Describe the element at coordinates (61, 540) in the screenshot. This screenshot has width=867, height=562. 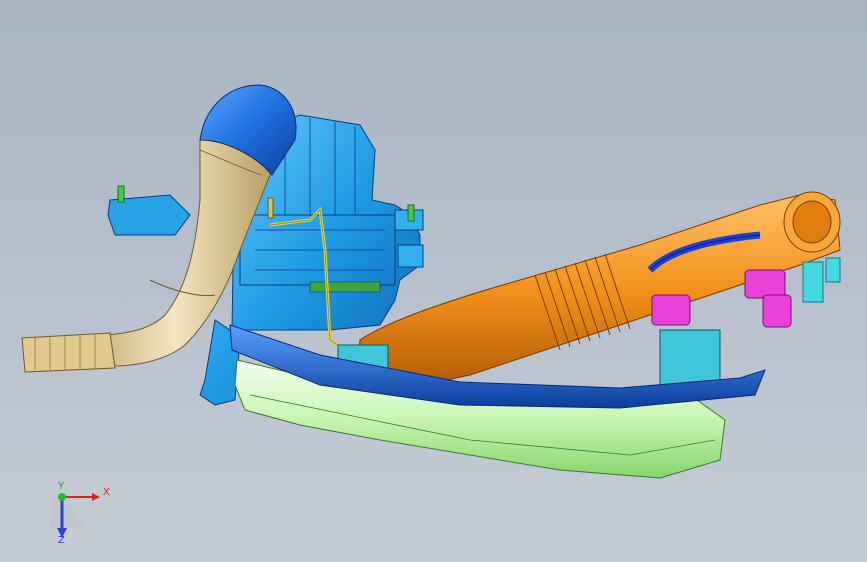
I see `z-axis-label: Z` at that location.